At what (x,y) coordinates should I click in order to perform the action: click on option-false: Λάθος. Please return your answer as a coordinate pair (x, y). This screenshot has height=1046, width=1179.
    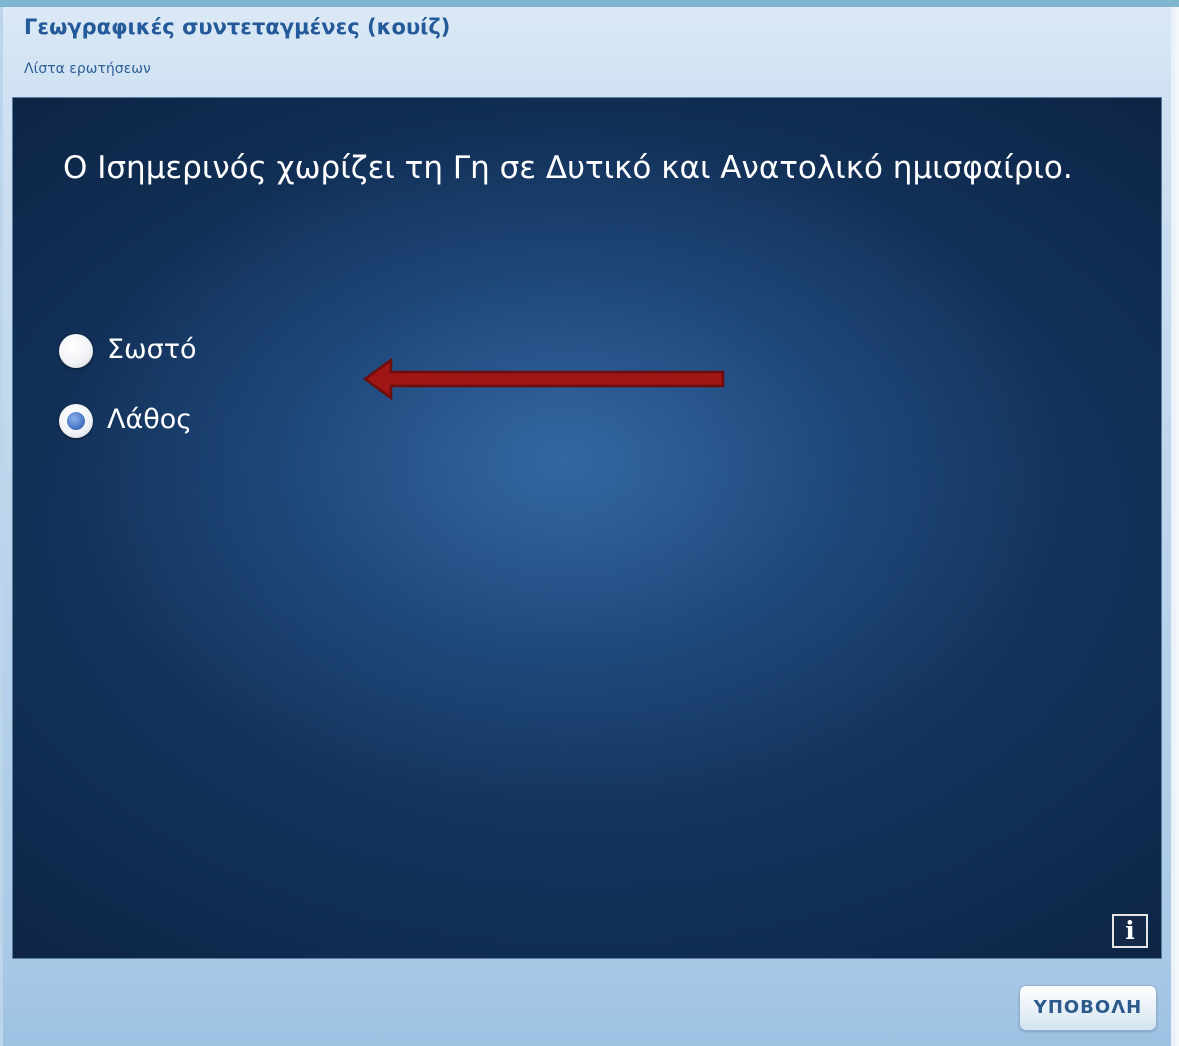
    Looking at the image, I should click on (139, 424).